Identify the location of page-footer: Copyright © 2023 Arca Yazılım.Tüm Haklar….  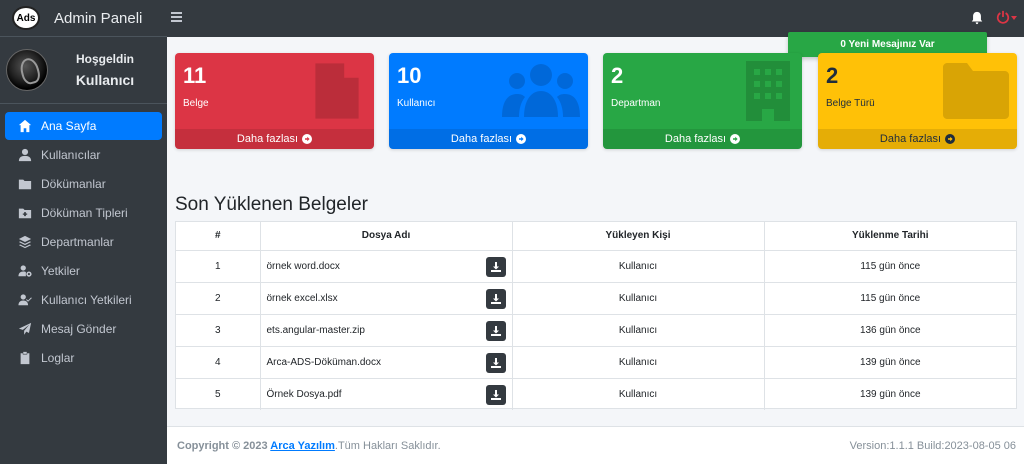
(595, 445).